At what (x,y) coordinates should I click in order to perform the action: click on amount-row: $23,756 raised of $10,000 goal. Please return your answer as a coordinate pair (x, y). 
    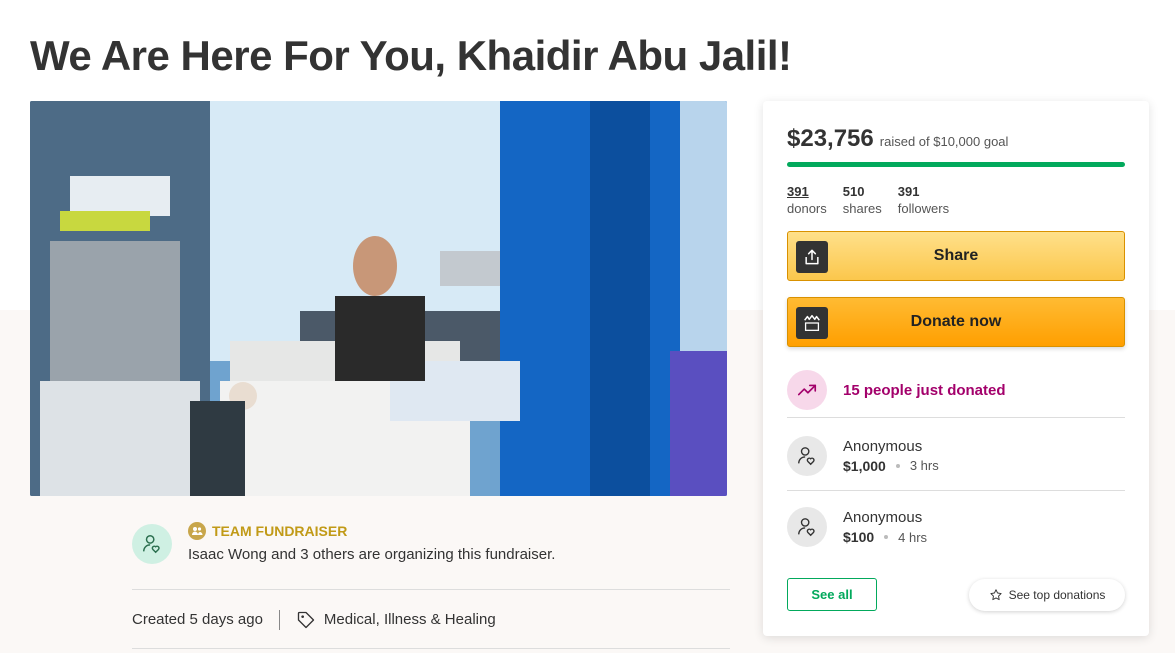
    Looking at the image, I should click on (897, 139).